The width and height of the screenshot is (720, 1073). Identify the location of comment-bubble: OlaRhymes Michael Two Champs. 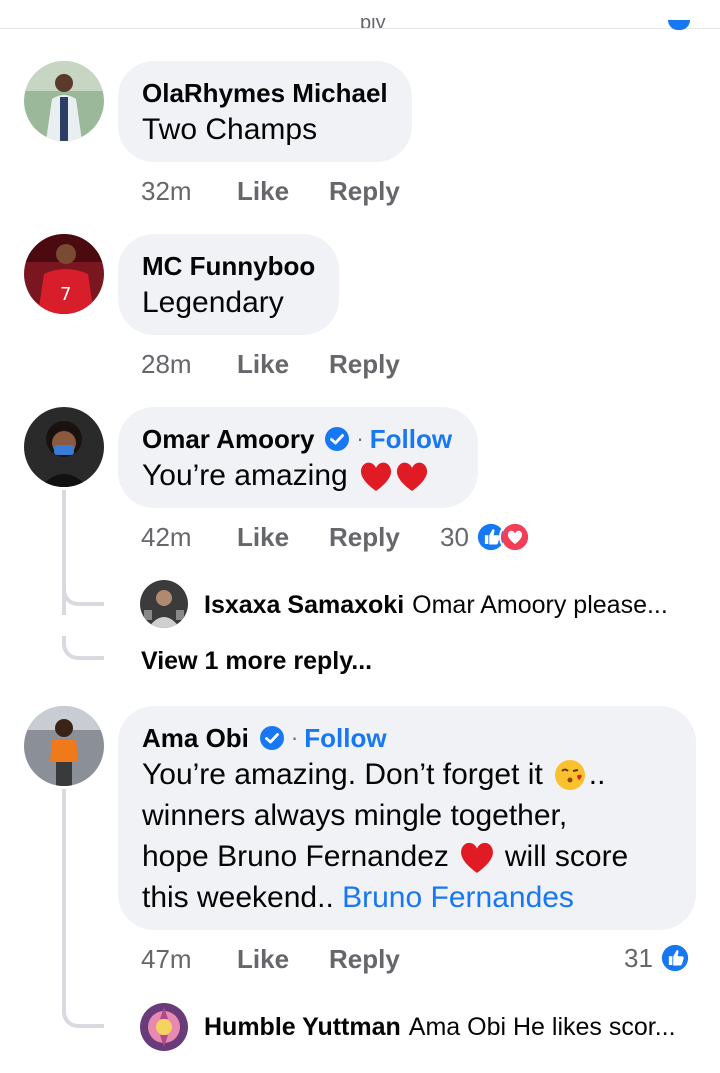
(265, 111).